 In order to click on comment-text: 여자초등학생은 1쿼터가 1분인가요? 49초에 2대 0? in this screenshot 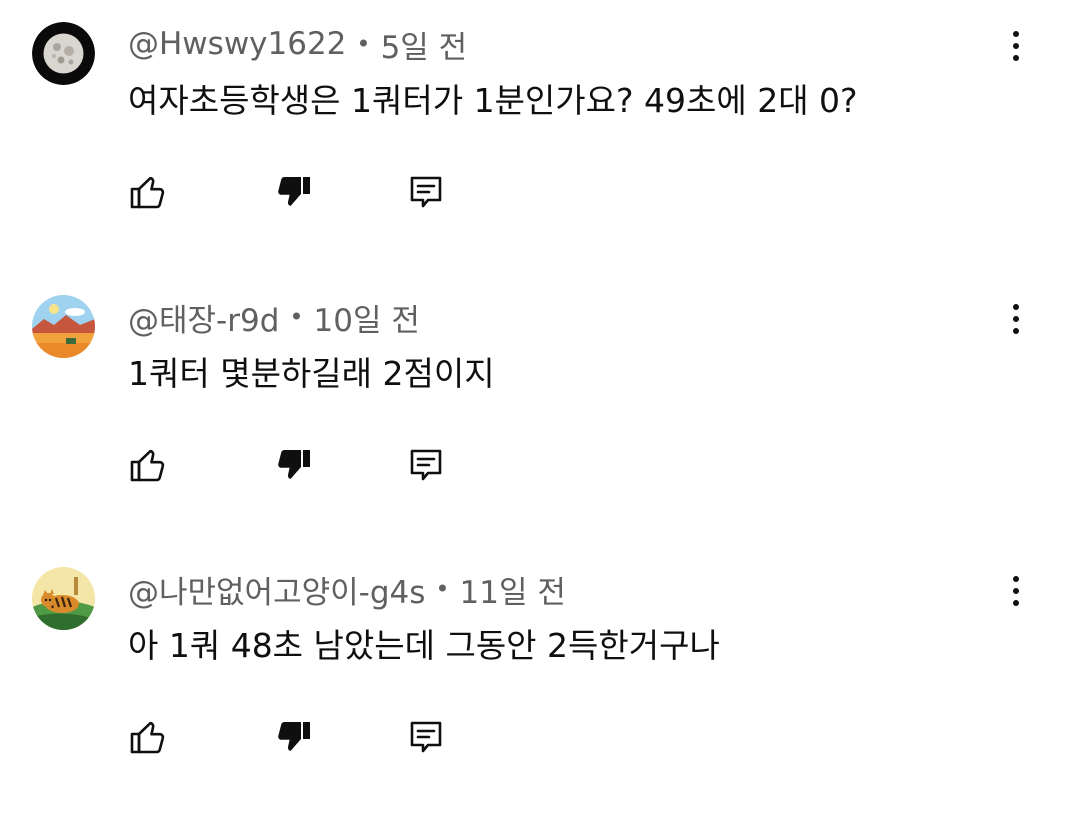, I will do `click(493, 100)`.